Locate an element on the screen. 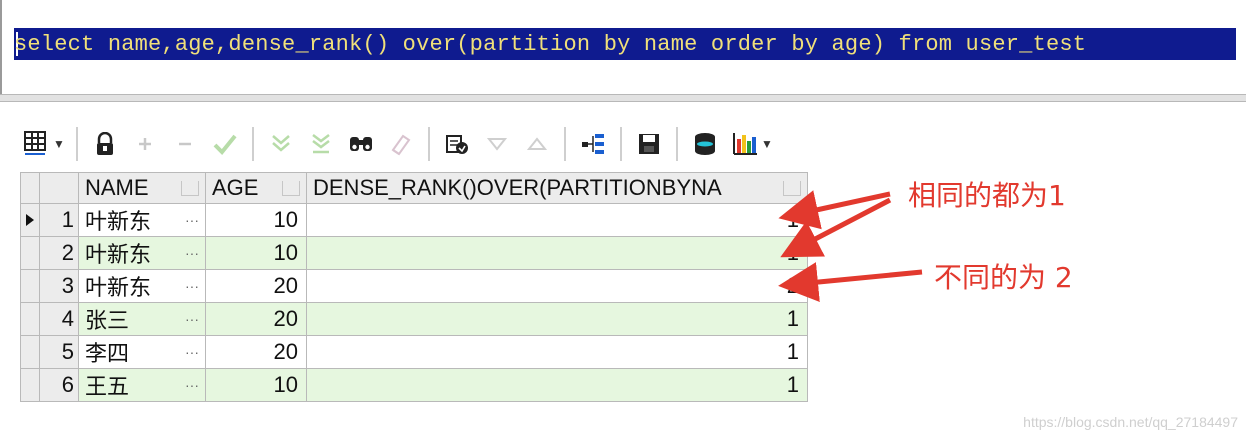 Image resolution: width=1246 pixels, height=436 pixels. cell-name: 王五 ··· is located at coordinates (142, 385).